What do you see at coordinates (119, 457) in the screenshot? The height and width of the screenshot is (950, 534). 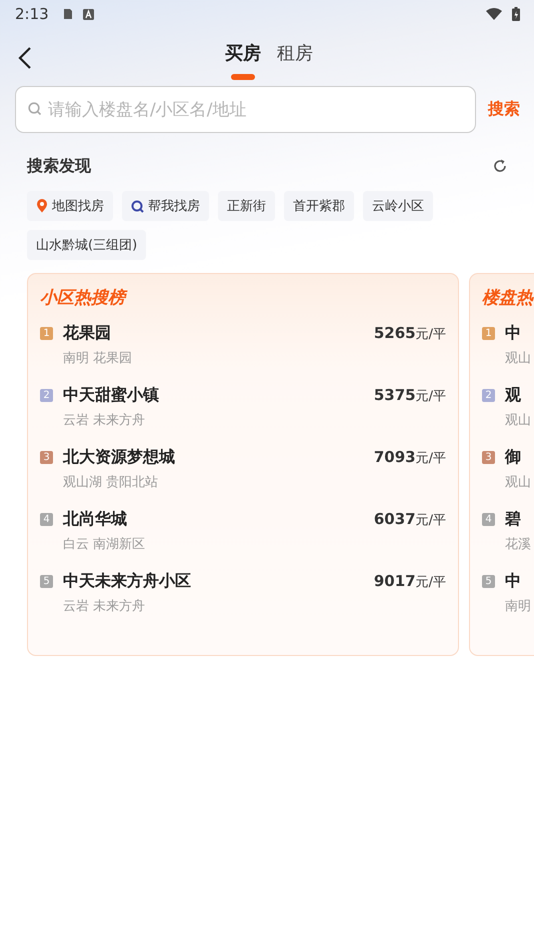 I see `community-name: 北大资源梦想城` at bounding box center [119, 457].